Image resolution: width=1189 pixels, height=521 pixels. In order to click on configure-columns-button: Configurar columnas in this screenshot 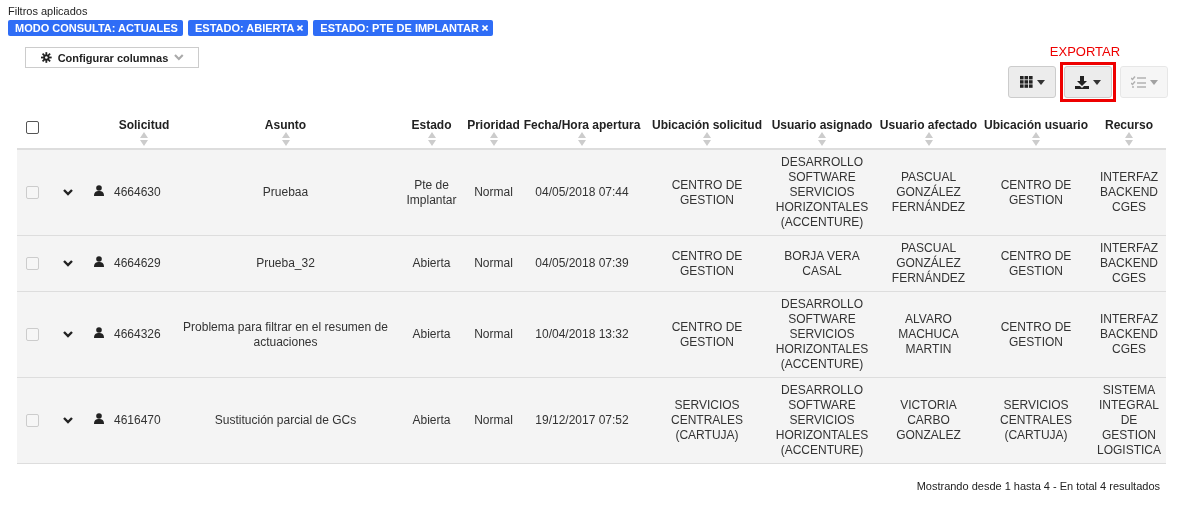, I will do `click(112, 57)`.